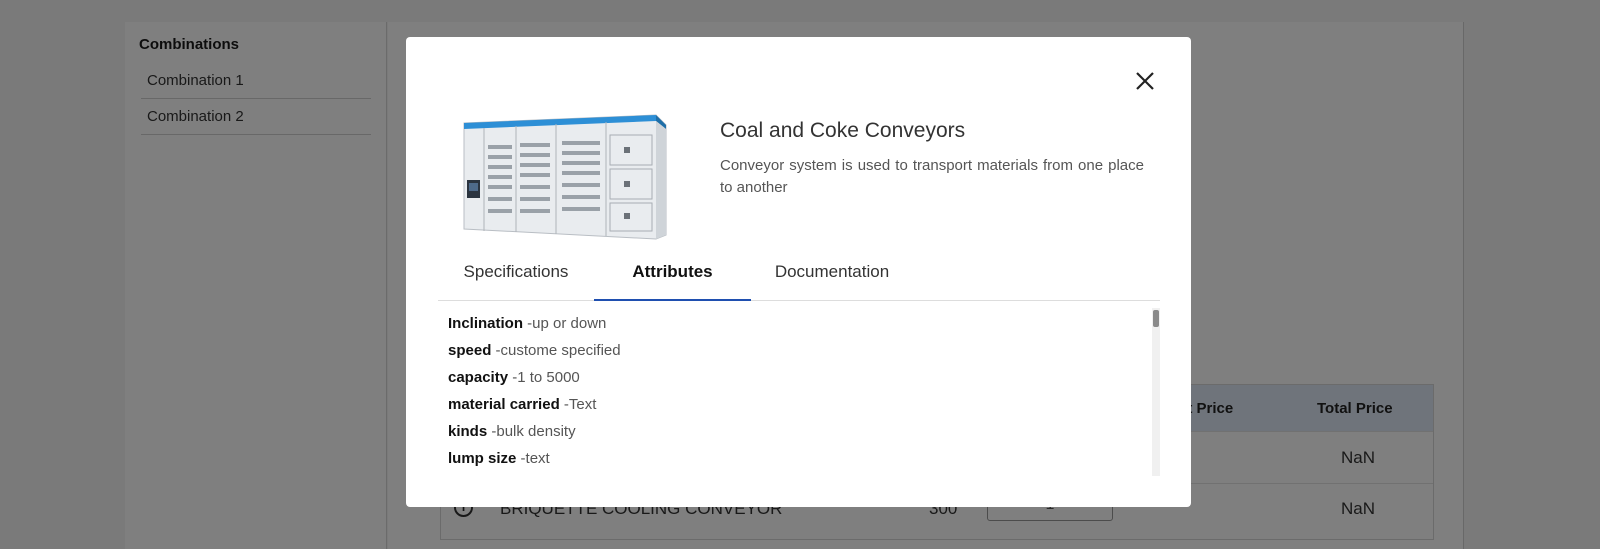 The height and width of the screenshot is (549, 1600). Describe the element at coordinates (560, 350) in the screenshot. I see `attribute-value: custome specified` at that location.